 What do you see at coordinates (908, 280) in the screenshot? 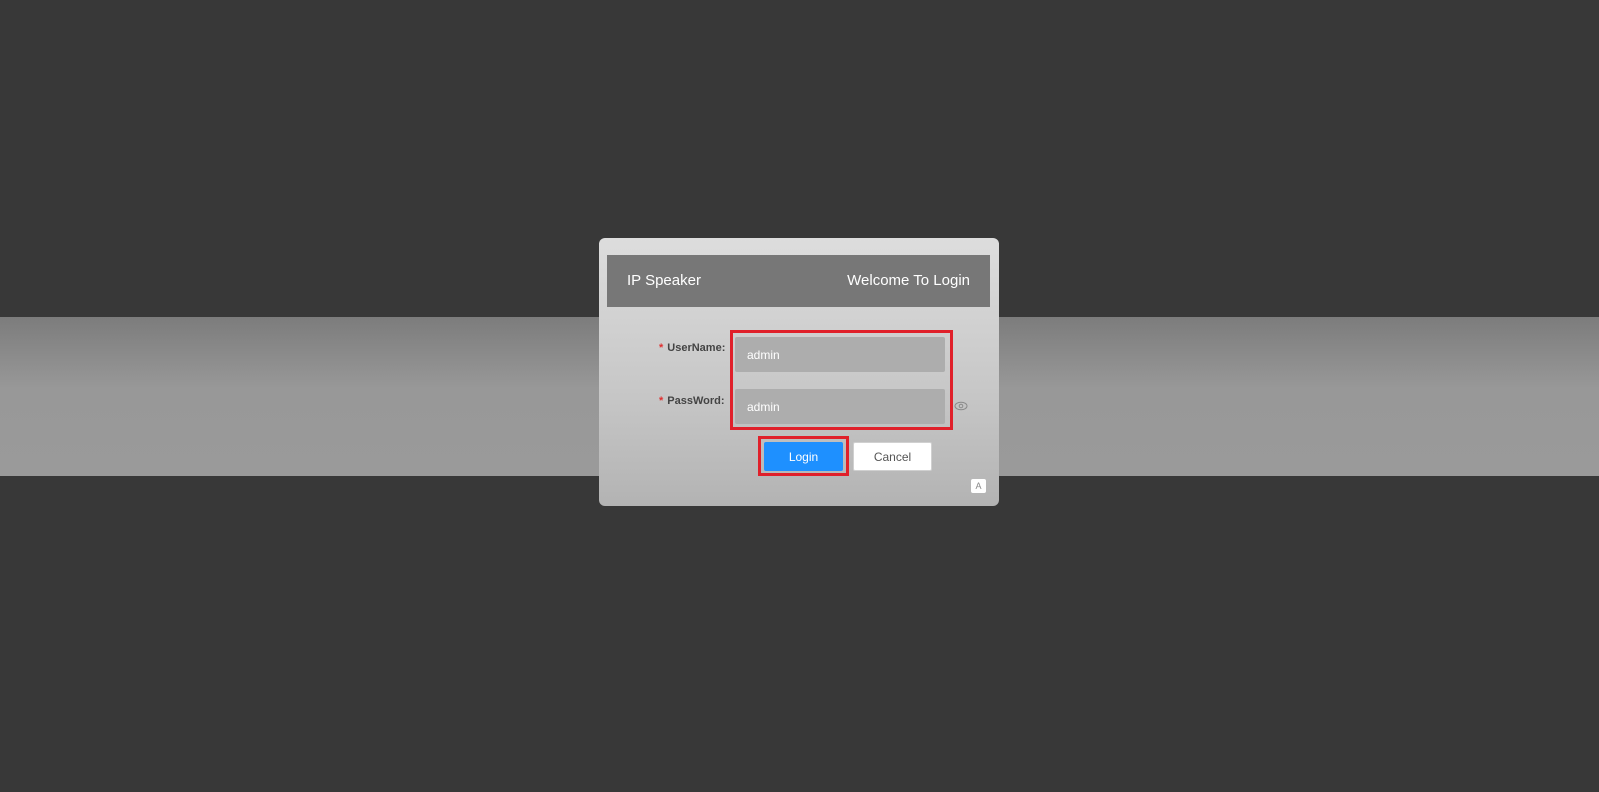
I see `welcome-title: Welcome To Login` at bounding box center [908, 280].